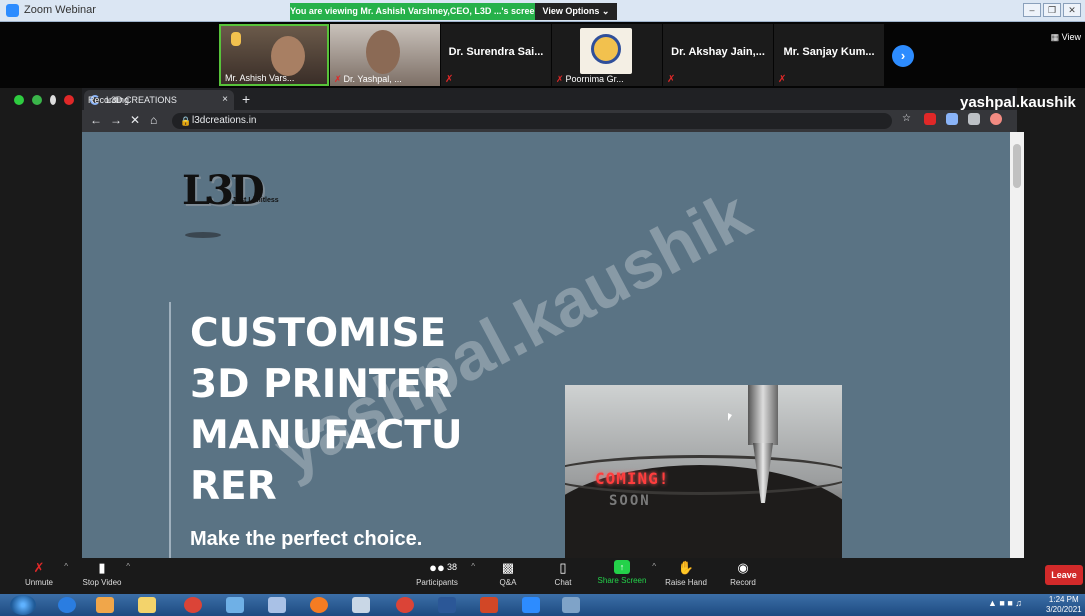 The width and height of the screenshot is (1085, 616). Describe the element at coordinates (908, 119) in the screenshot. I see `star-icon: ☆` at that location.